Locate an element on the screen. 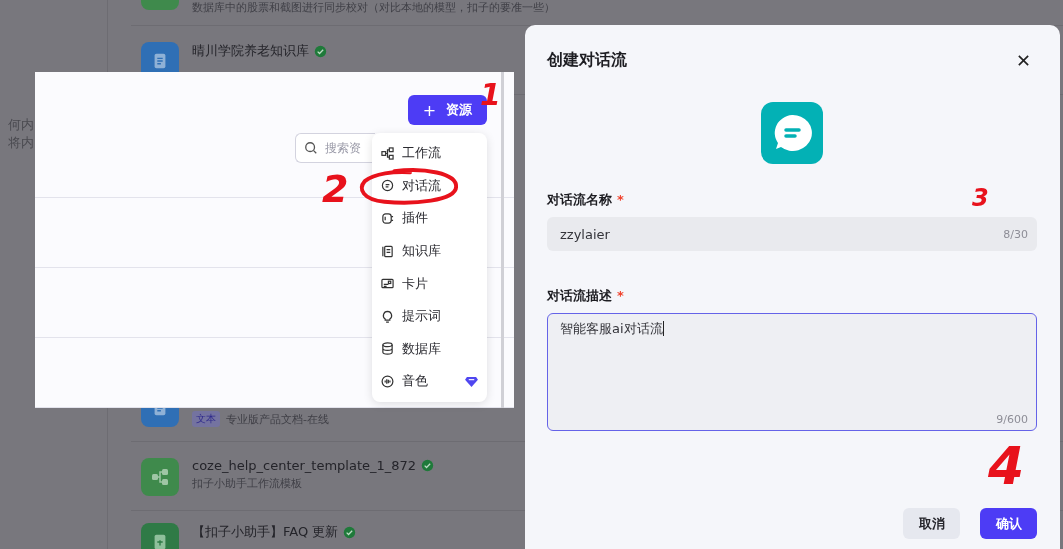 This screenshot has width=1063, height=549. annotation-number: 3 is located at coordinates (980, 198).